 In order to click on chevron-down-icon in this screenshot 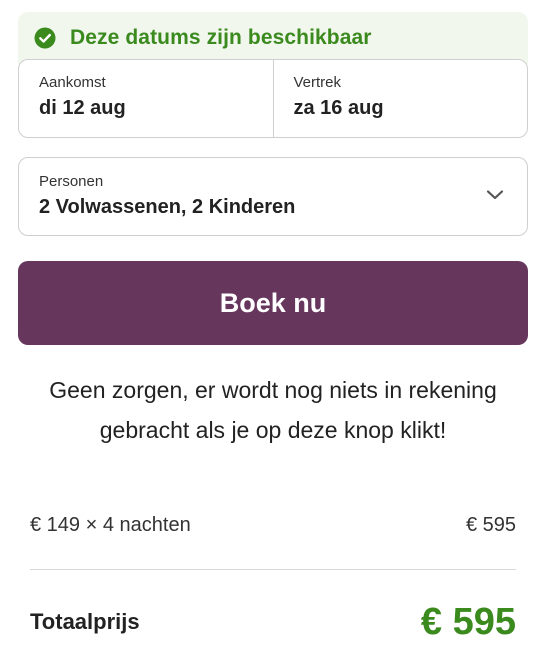, I will do `click(495, 195)`.